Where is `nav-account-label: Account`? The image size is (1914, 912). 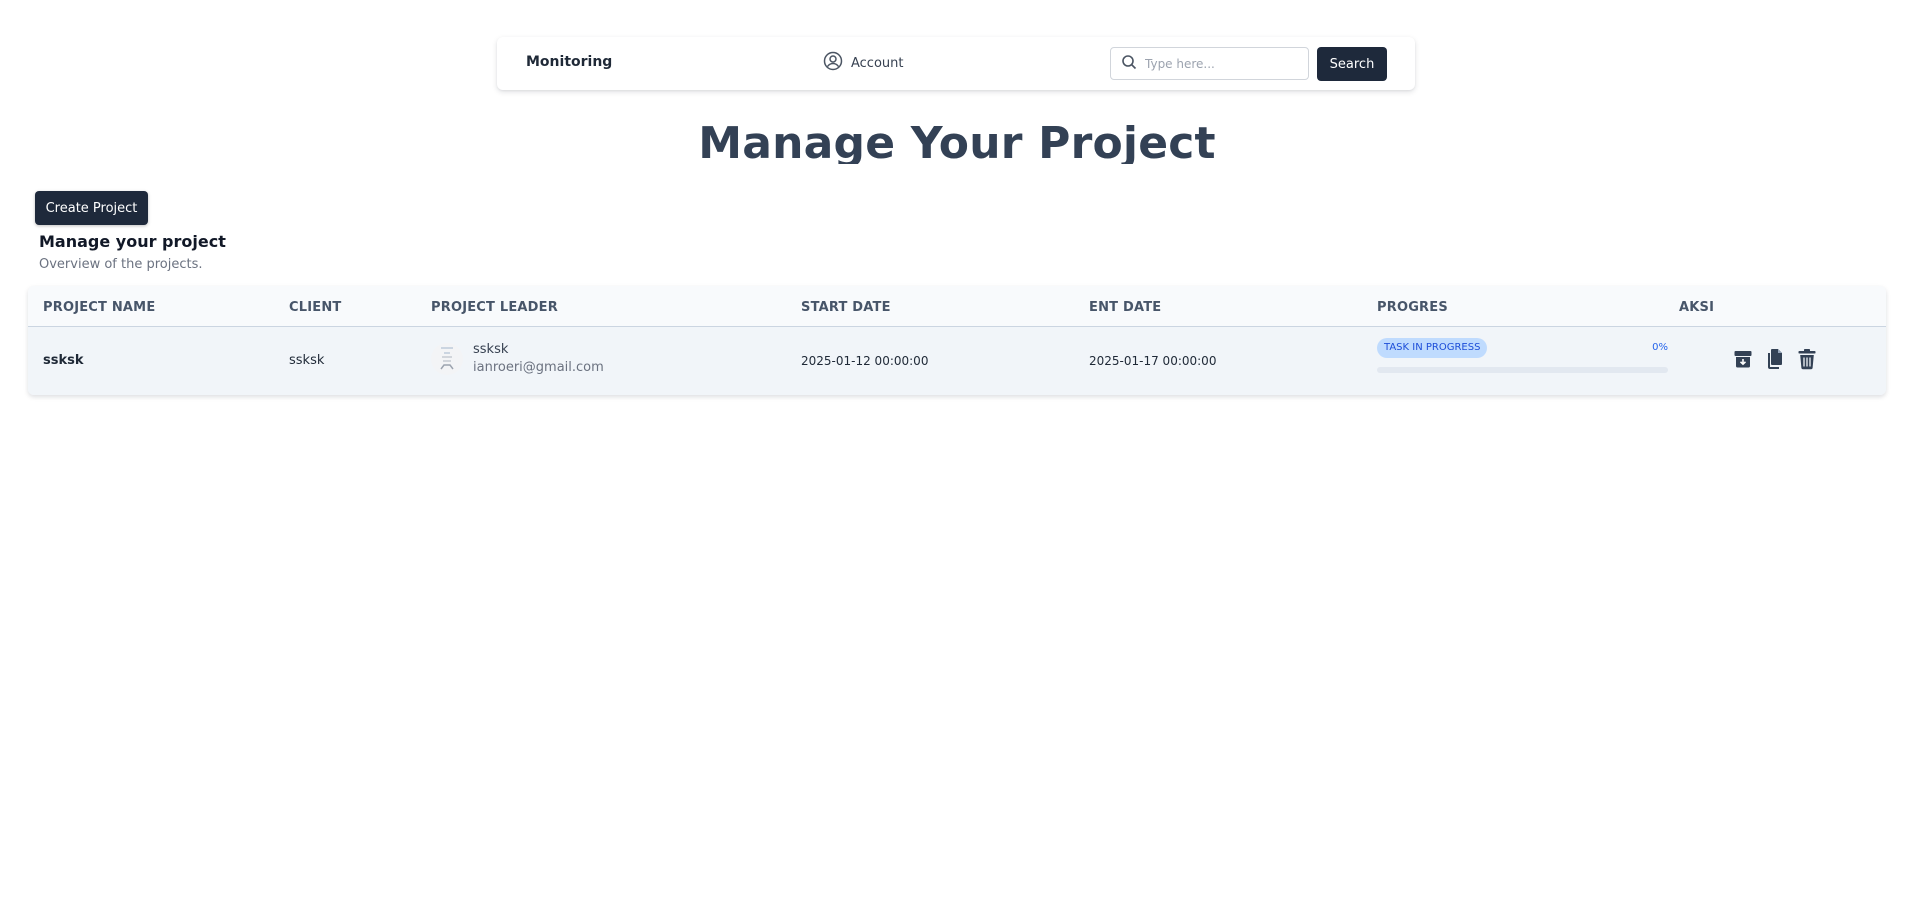
nav-account-label: Account is located at coordinates (877, 63).